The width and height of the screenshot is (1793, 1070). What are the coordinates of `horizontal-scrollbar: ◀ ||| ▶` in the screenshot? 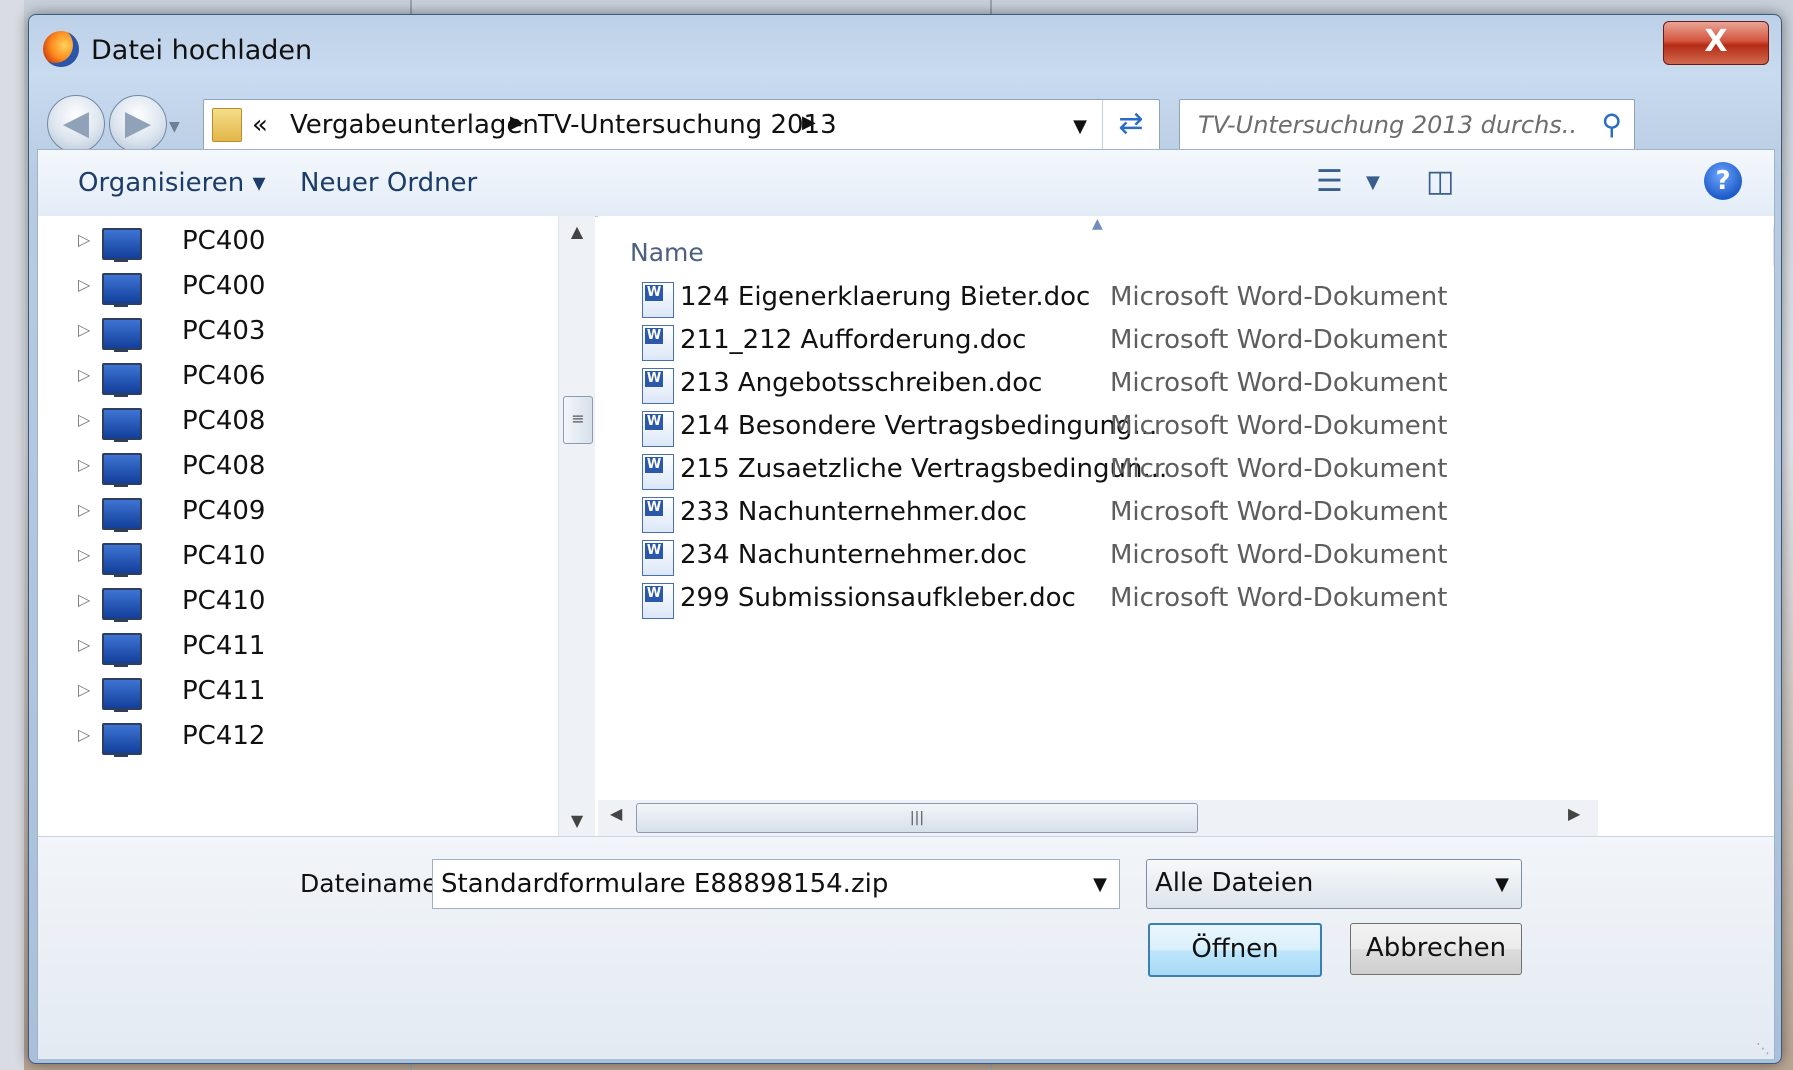 It's located at (1098, 818).